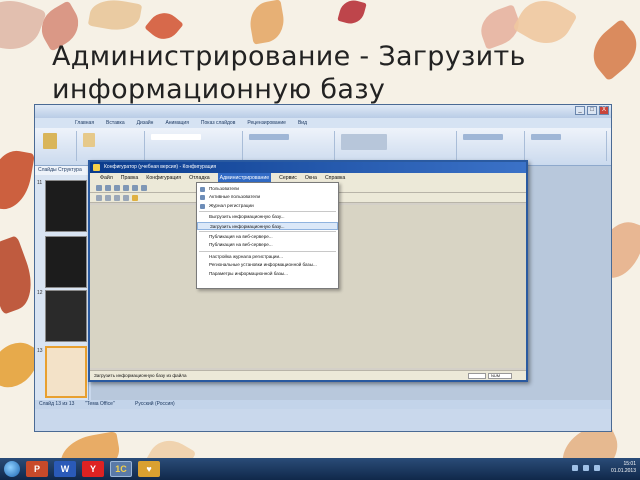  What do you see at coordinates (592, 110) in the screenshot?
I see `maximize-button: □` at bounding box center [592, 110].